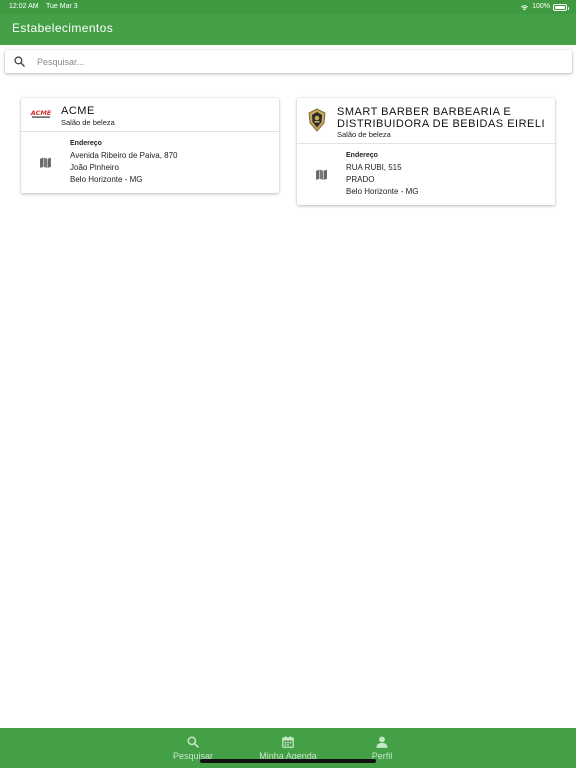 The image size is (576, 768). What do you see at coordinates (62, 6) in the screenshot?
I see `status-date: Tue Mar 3` at bounding box center [62, 6].